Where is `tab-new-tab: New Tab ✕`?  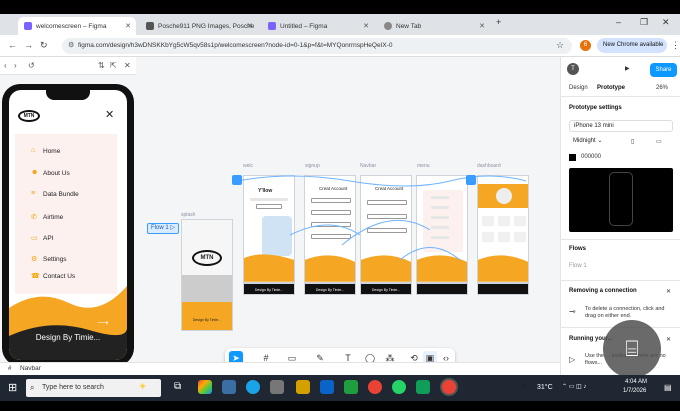 tab-new-tab: New Tab ✕ is located at coordinates (434, 26).